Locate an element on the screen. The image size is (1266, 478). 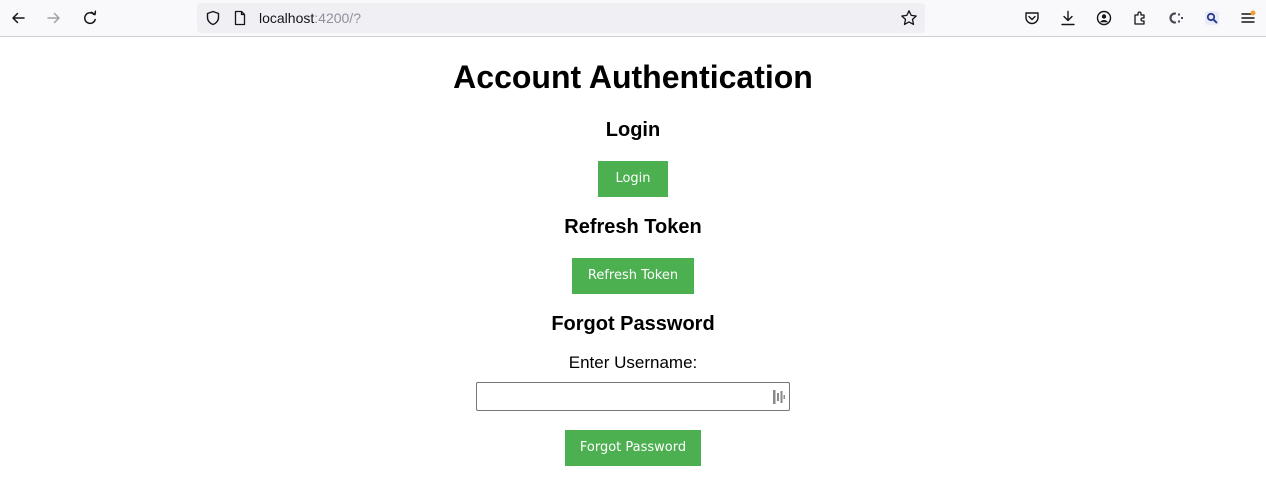
forgot-password-button: Forgot Password is located at coordinates (633, 448).